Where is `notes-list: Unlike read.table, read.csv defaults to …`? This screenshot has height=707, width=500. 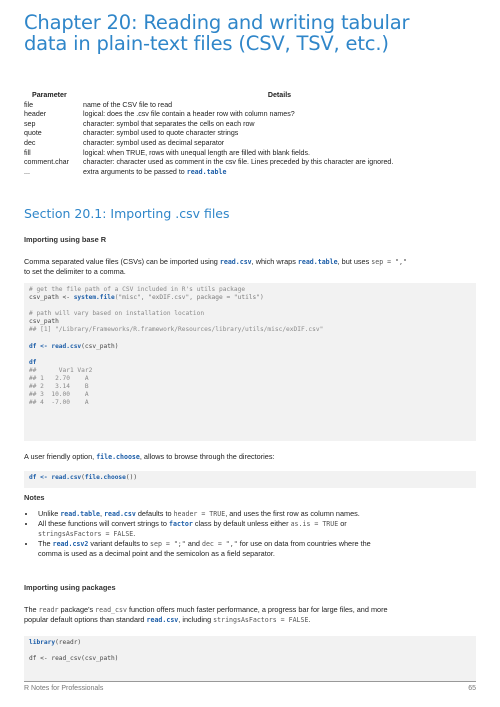 notes-list: Unlike read.table, read.csv defaults to … is located at coordinates (250, 534).